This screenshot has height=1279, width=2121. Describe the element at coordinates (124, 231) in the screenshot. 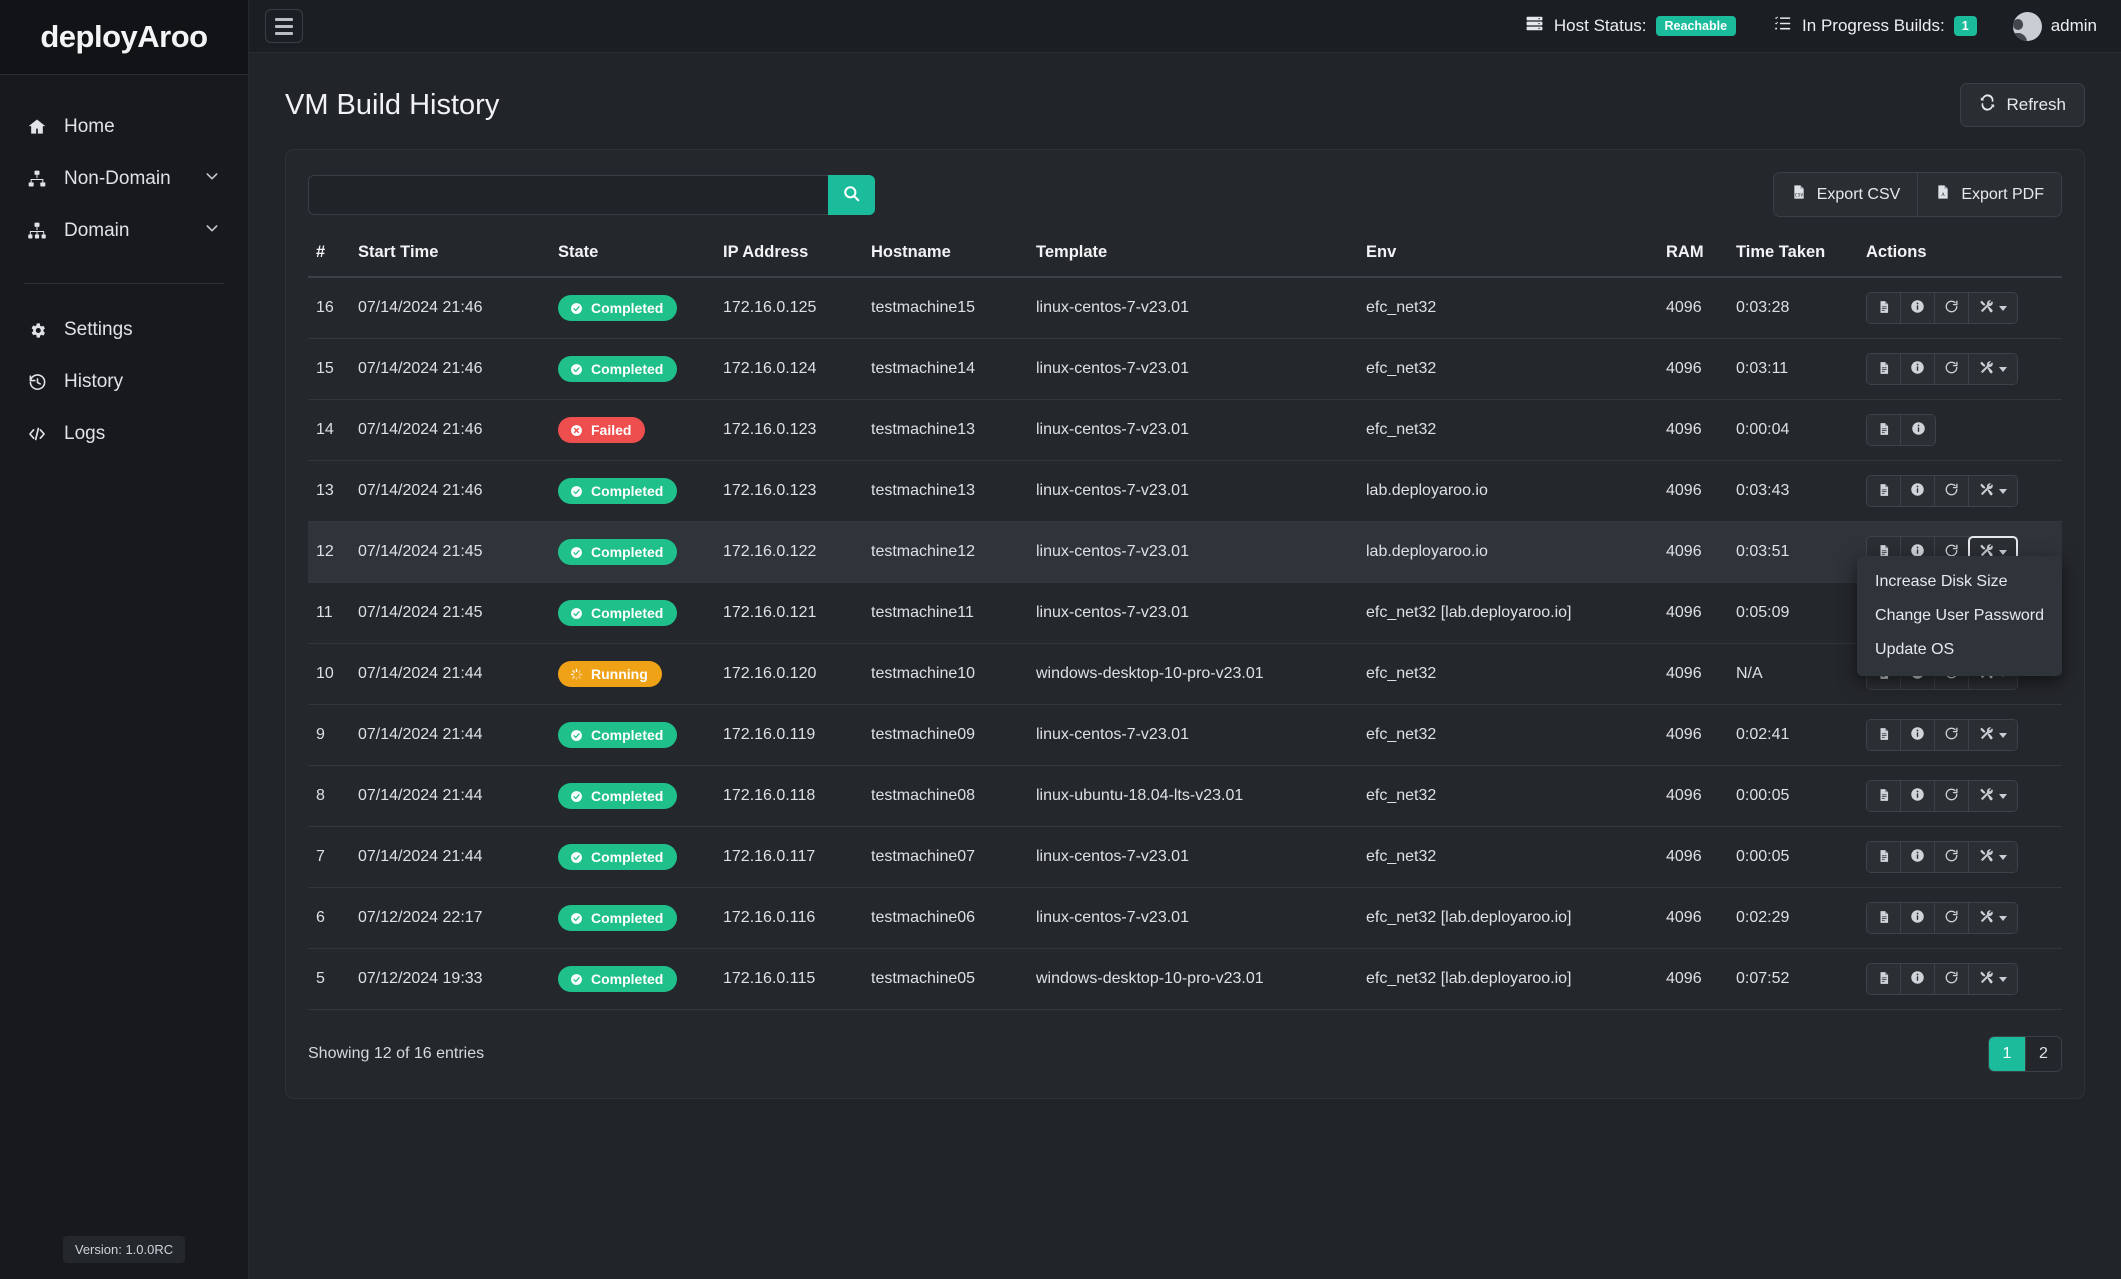

I see `sidebar-item-domain: Domain` at that location.